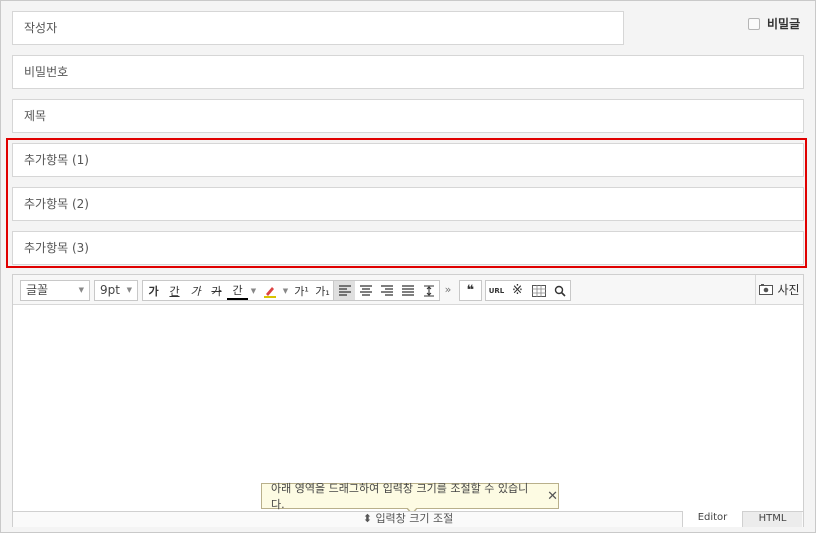 The width and height of the screenshot is (816, 533). What do you see at coordinates (37, 290) in the screenshot?
I see `font-select-value: 글꼴` at bounding box center [37, 290].